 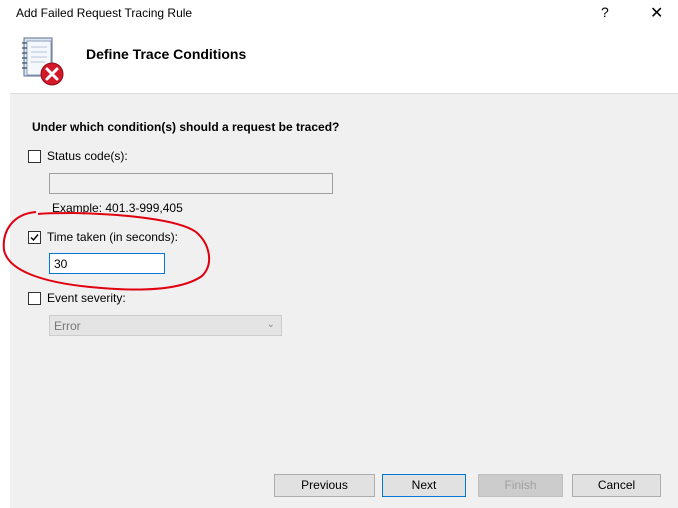 I want to click on page-title: Define Trace Conditions, so click(x=166, y=54).